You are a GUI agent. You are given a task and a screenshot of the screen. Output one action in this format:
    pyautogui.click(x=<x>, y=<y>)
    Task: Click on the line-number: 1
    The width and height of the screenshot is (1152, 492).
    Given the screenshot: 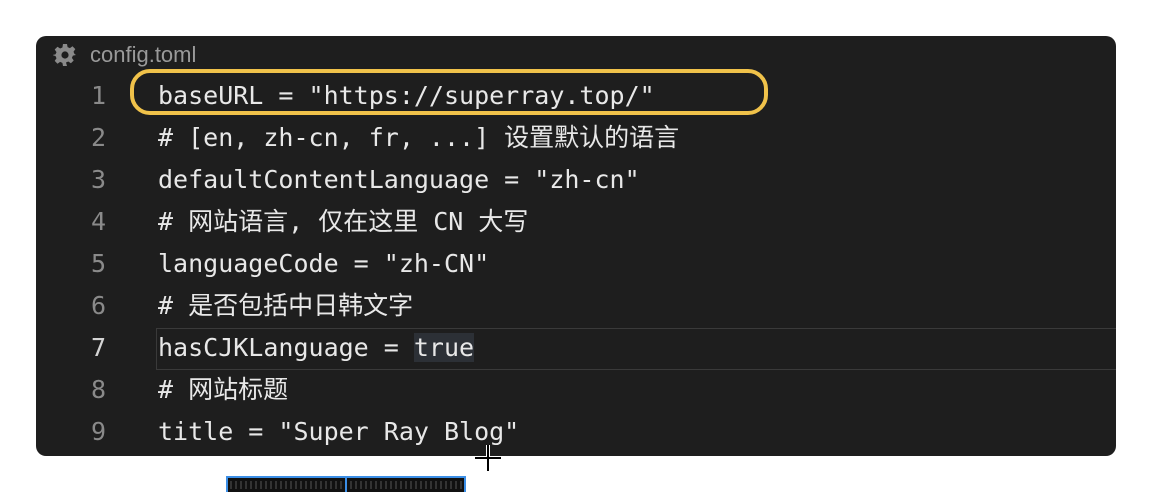 What is the action you would take?
    pyautogui.click(x=98, y=95)
    